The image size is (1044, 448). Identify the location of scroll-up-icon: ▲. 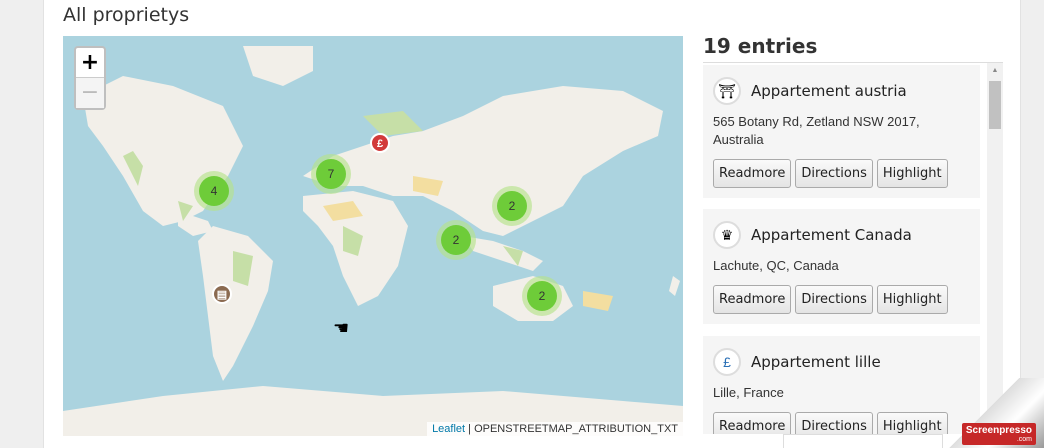
(995, 71).